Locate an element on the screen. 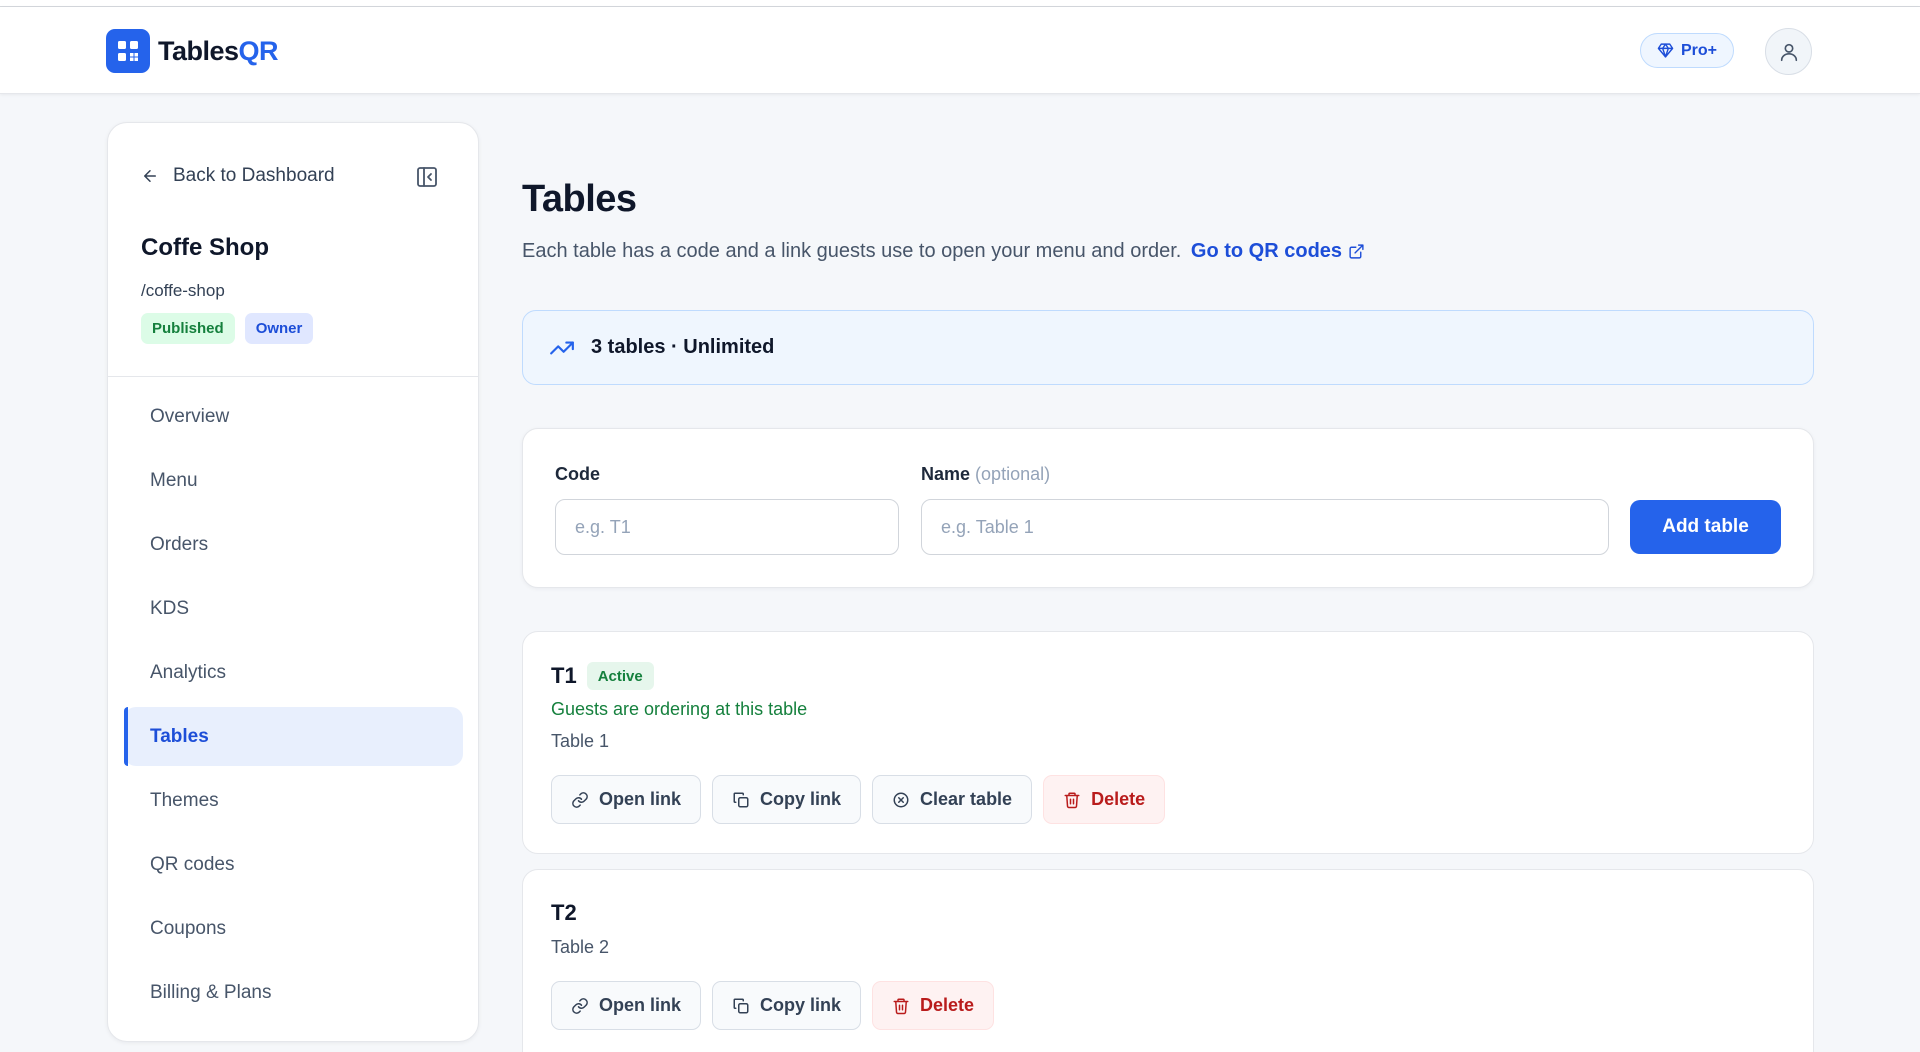 The image size is (1920, 1052). table-actions: Open link Copy link Delete is located at coordinates (773, 1005).